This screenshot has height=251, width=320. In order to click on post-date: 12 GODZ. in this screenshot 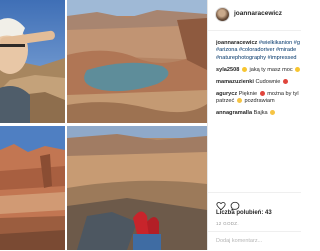, I will do `click(227, 223)`.